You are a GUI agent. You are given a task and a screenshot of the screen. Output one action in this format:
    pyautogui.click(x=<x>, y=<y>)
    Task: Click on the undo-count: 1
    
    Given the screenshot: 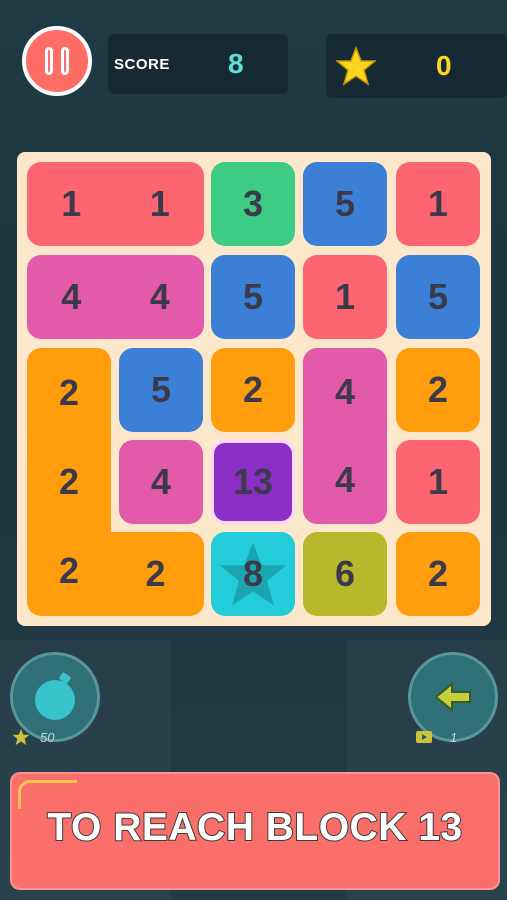 What is the action you would take?
    pyautogui.click(x=456, y=737)
    